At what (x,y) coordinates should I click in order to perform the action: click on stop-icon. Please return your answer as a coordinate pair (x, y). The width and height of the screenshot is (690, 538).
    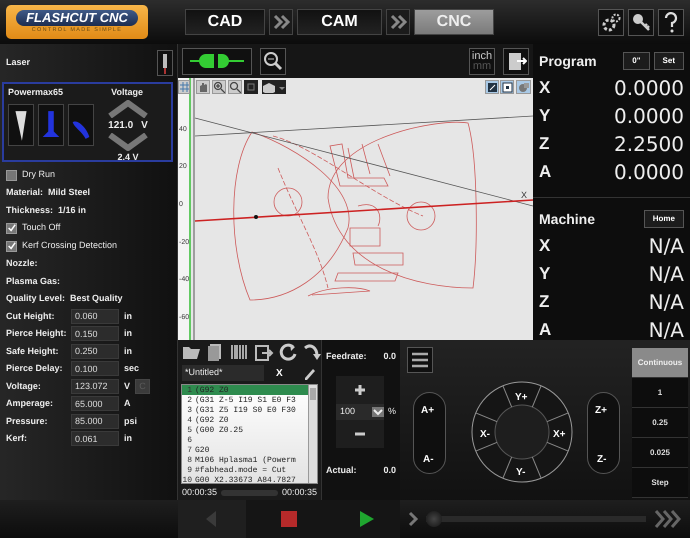
    Looking at the image, I should click on (289, 519).